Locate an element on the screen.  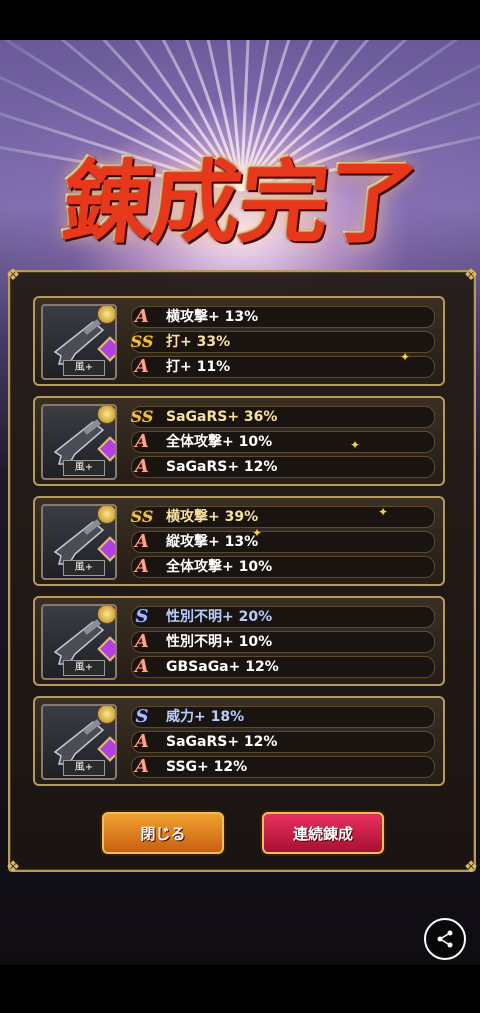
stat-text: 横攻撃+ 39% is located at coordinates (212, 517).